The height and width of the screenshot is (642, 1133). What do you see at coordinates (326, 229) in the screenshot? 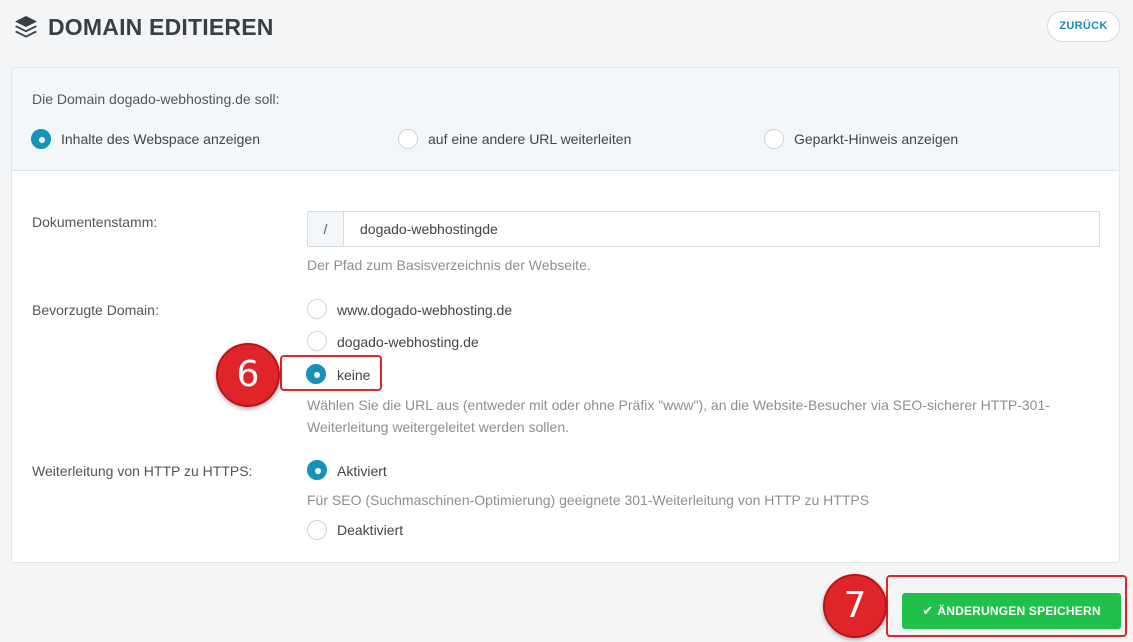
I see `document-root-prefix: /` at bounding box center [326, 229].